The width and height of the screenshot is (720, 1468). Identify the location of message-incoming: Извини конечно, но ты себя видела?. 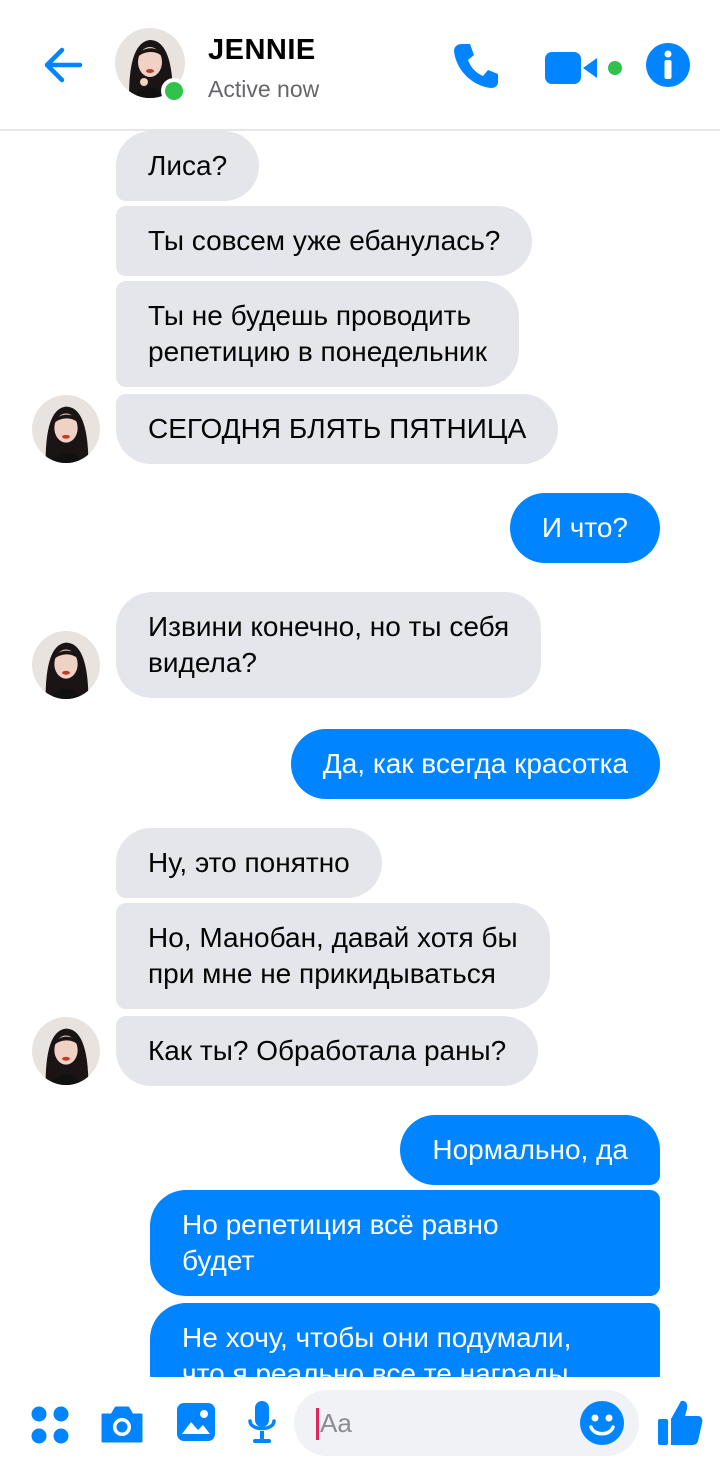
(329, 645).